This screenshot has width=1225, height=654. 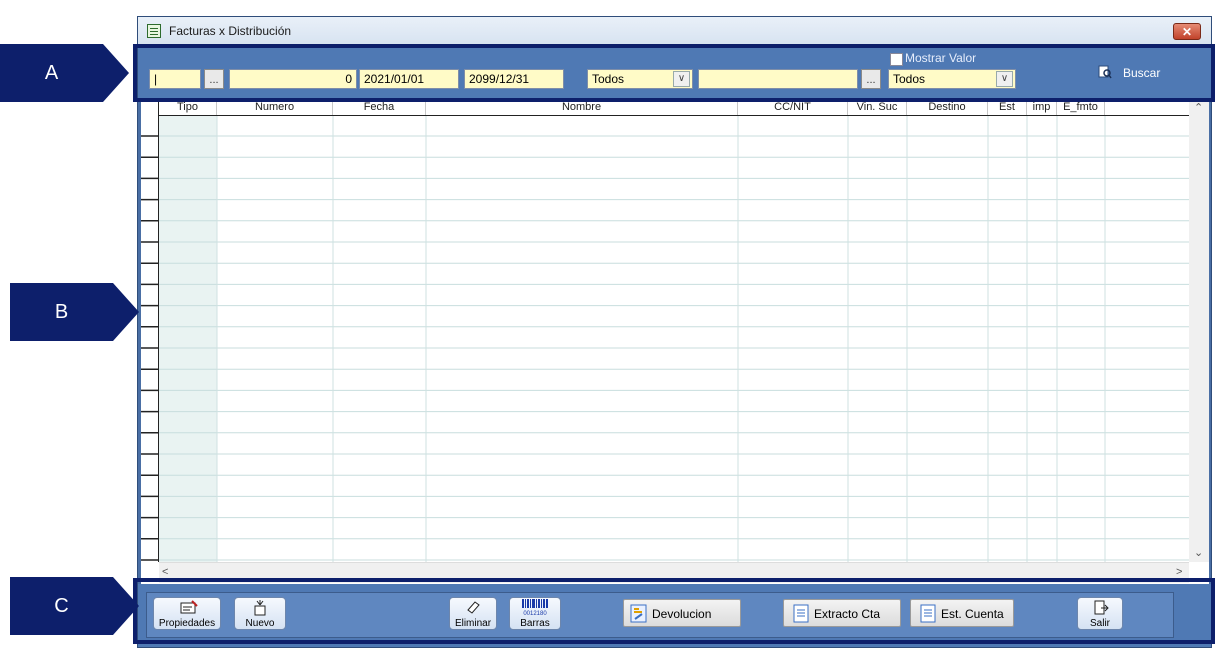 I want to click on callout-c: C, so click(x=74, y=606).